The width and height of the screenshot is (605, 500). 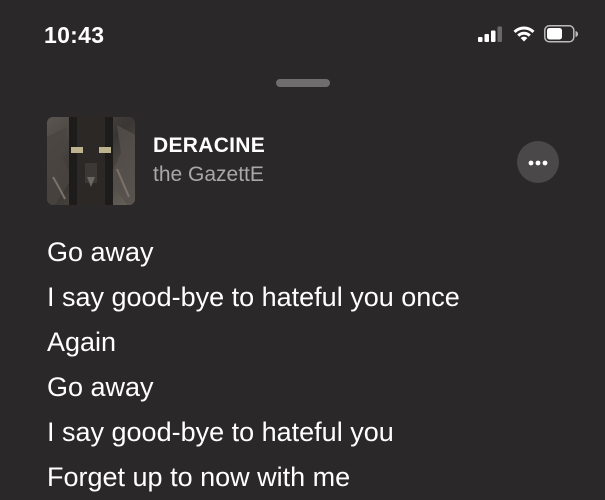 I want to click on album-artwork, so click(x=91, y=161).